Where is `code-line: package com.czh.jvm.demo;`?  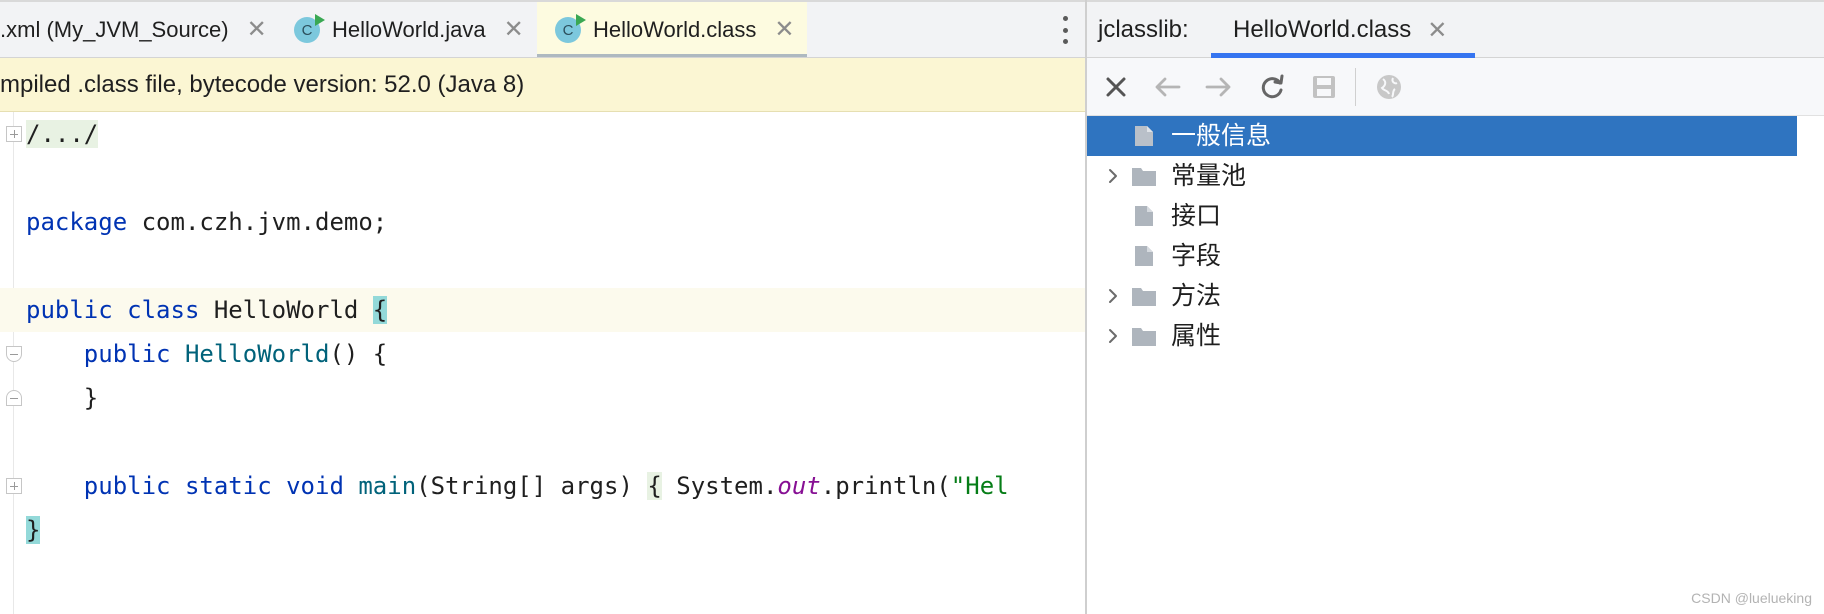 code-line: package com.czh.jvm.demo; is located at coordinates (542, 222).